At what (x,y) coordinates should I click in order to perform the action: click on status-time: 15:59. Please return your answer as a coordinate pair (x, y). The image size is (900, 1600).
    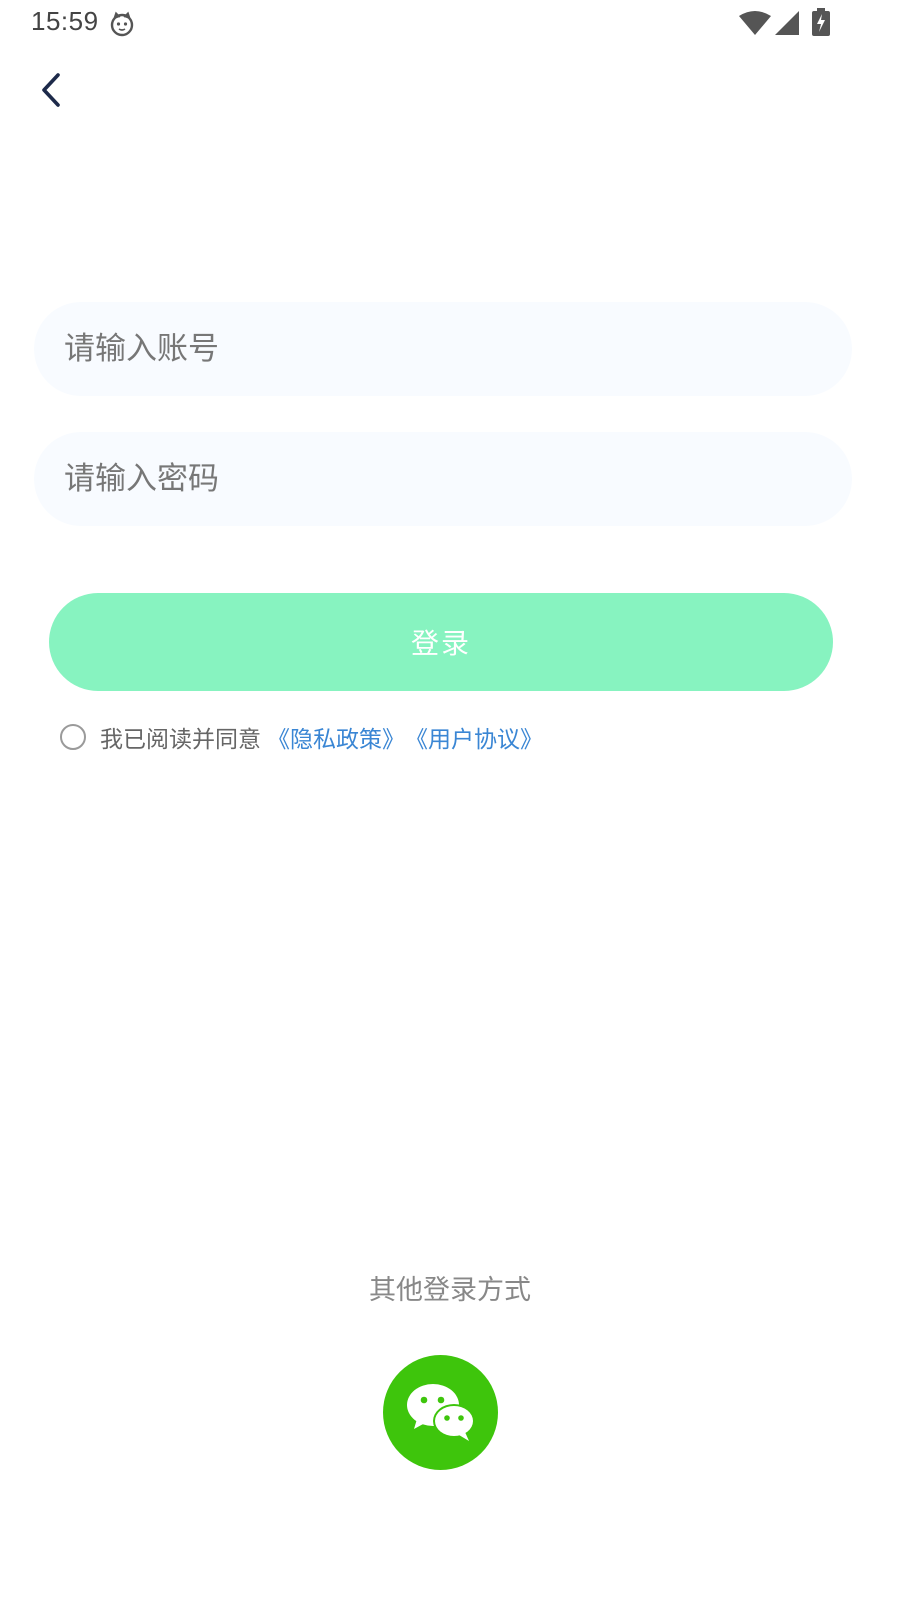
    Looking at the image, I should click on (65, 21).